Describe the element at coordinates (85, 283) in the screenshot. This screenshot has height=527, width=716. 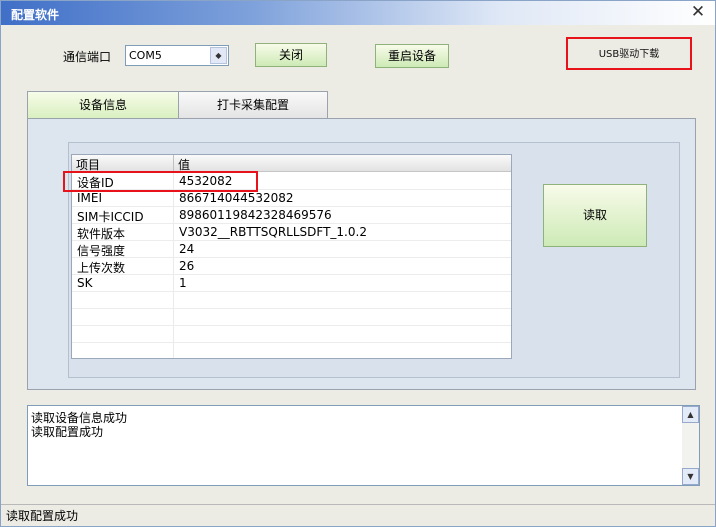
I see `row-key: SK` at that location.